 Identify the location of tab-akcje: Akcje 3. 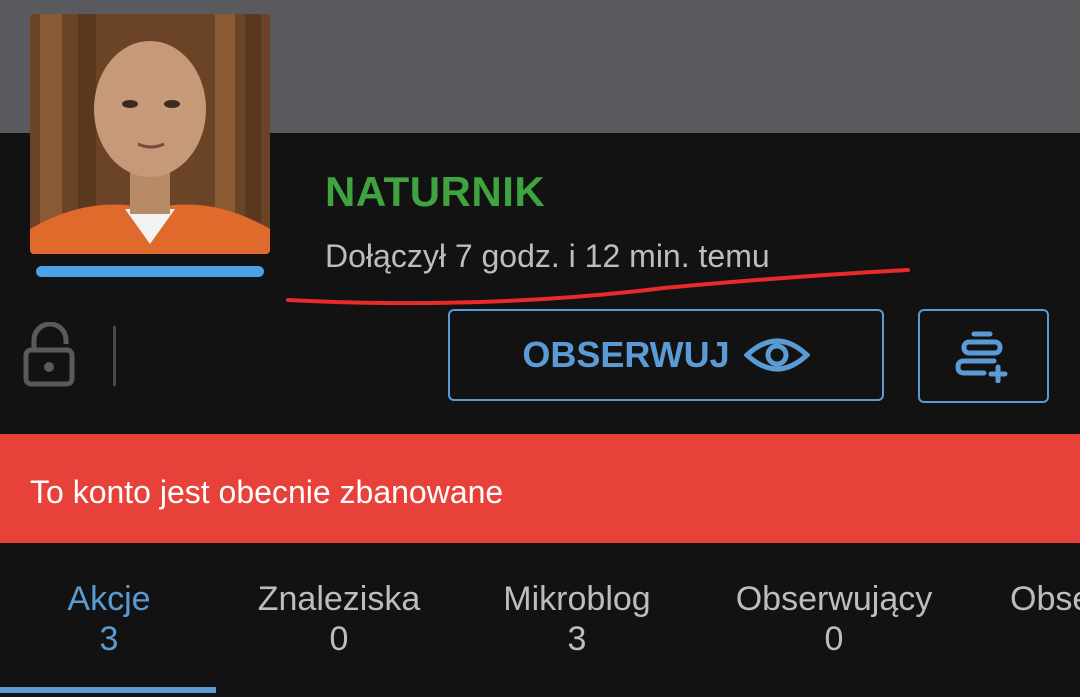
(109, 619).